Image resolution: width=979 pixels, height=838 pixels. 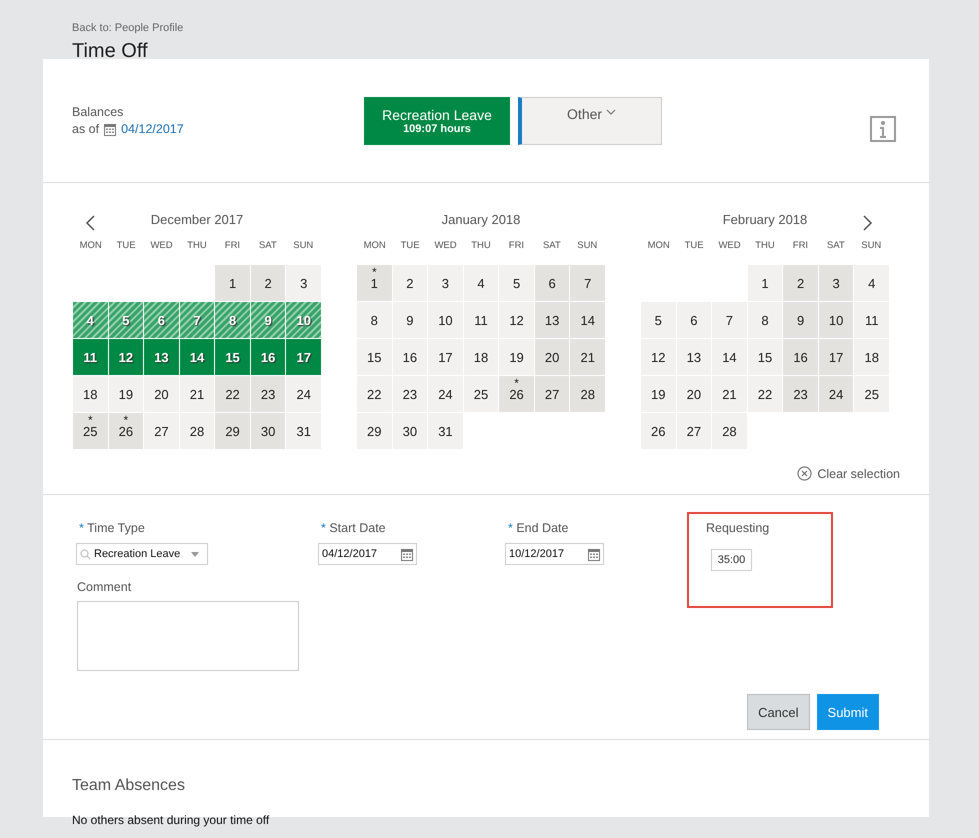 I want to click on leave-type-tab: Other, so click(x=590, y=120).